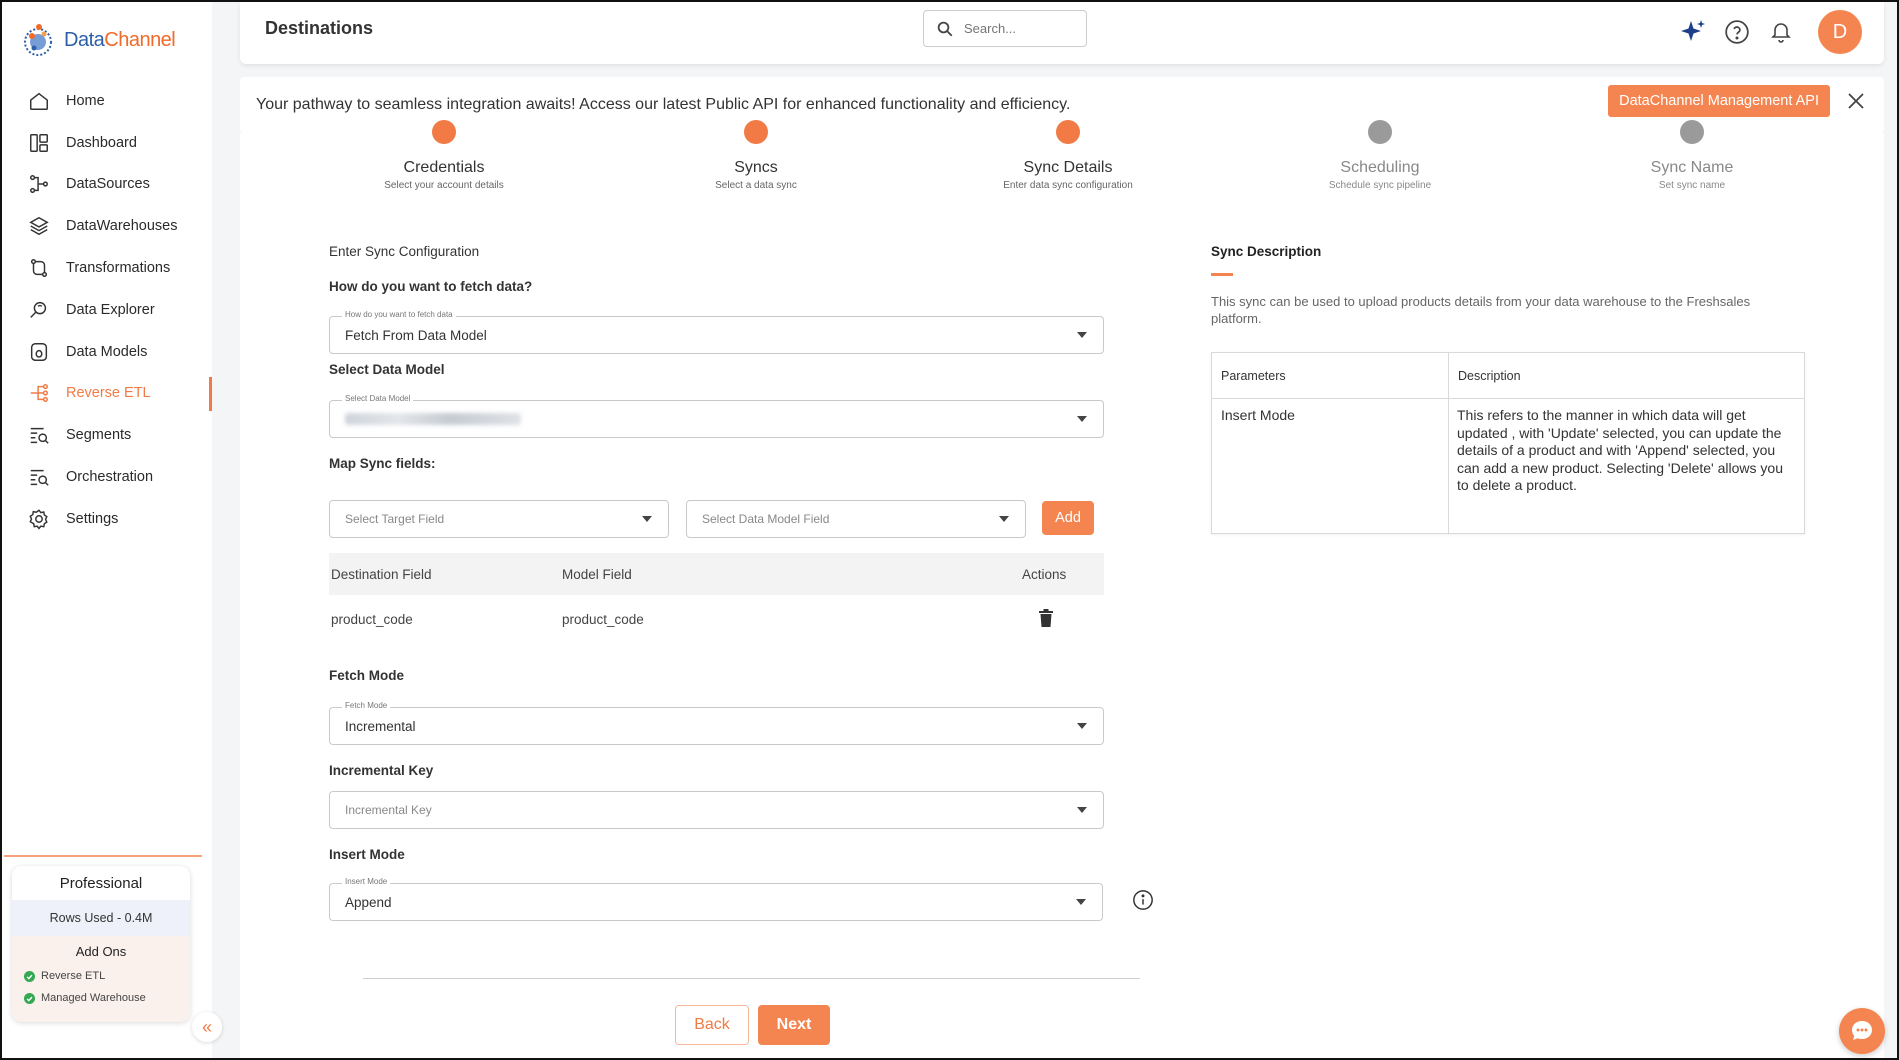 The image size is (1899, 1060). I want to click on map-fields-label: Map Sync fields:, so click(382, 463).